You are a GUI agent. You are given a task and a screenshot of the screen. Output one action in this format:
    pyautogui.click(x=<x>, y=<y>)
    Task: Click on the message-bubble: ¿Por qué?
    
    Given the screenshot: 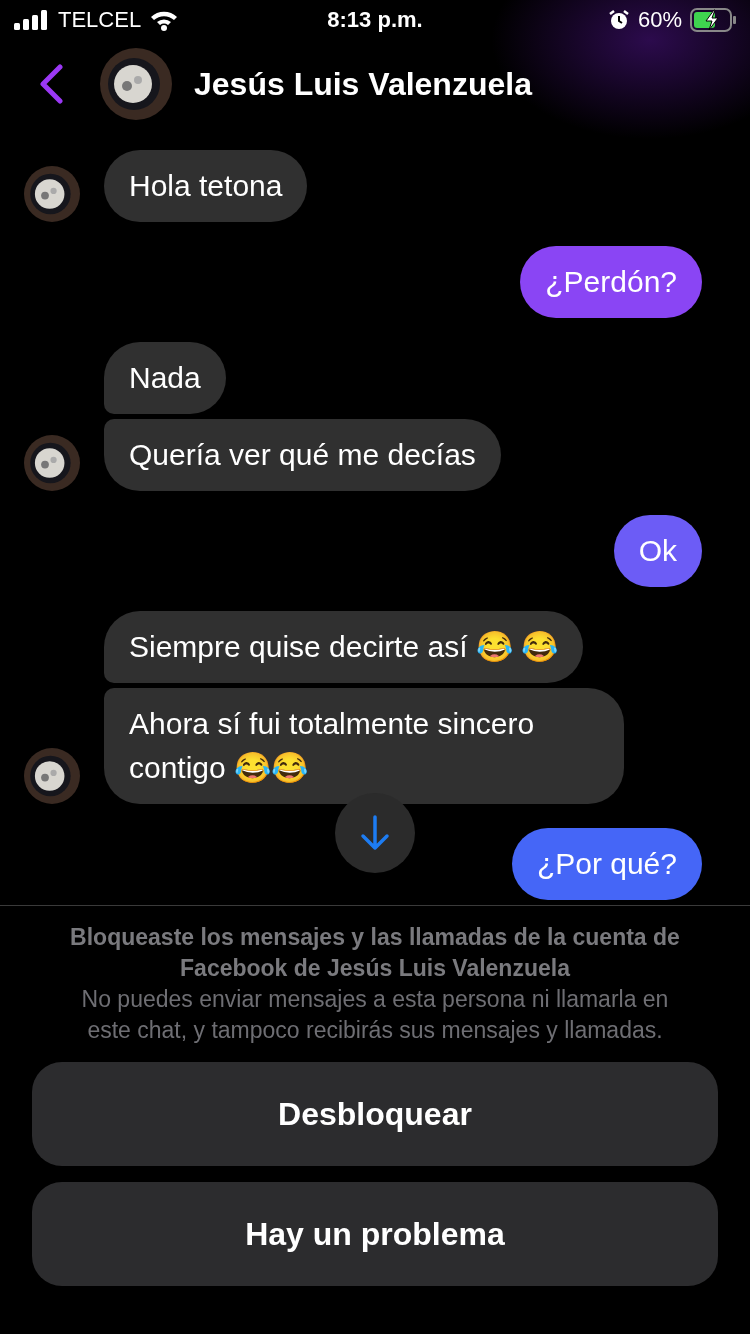 What is the action you would take?
    pyautogui.click(x=606, y=864)
    